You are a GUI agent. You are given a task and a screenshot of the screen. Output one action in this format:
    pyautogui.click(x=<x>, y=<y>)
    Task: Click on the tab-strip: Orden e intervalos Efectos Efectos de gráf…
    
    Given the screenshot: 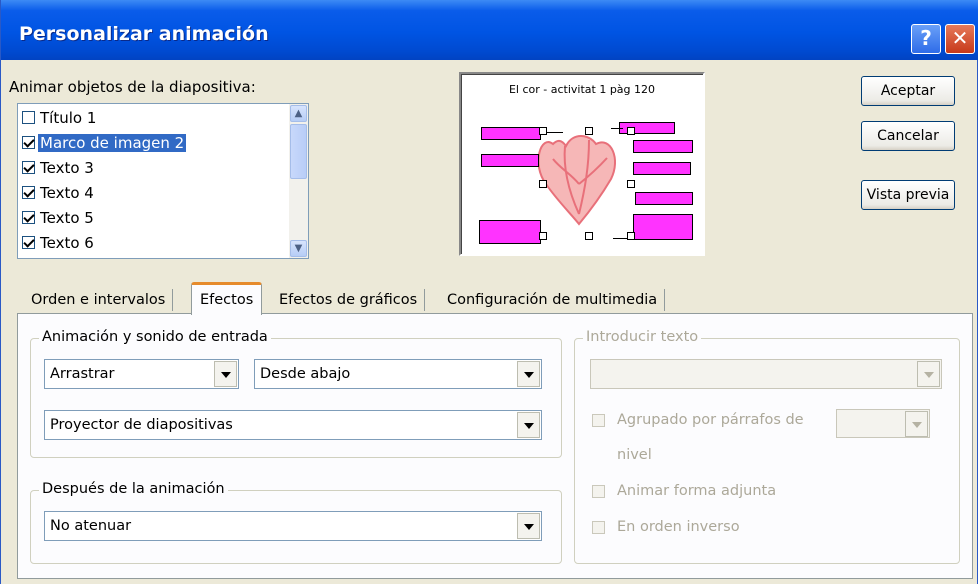 What is the action you would take?
    pyautogui.click(x=383, y=298)
    